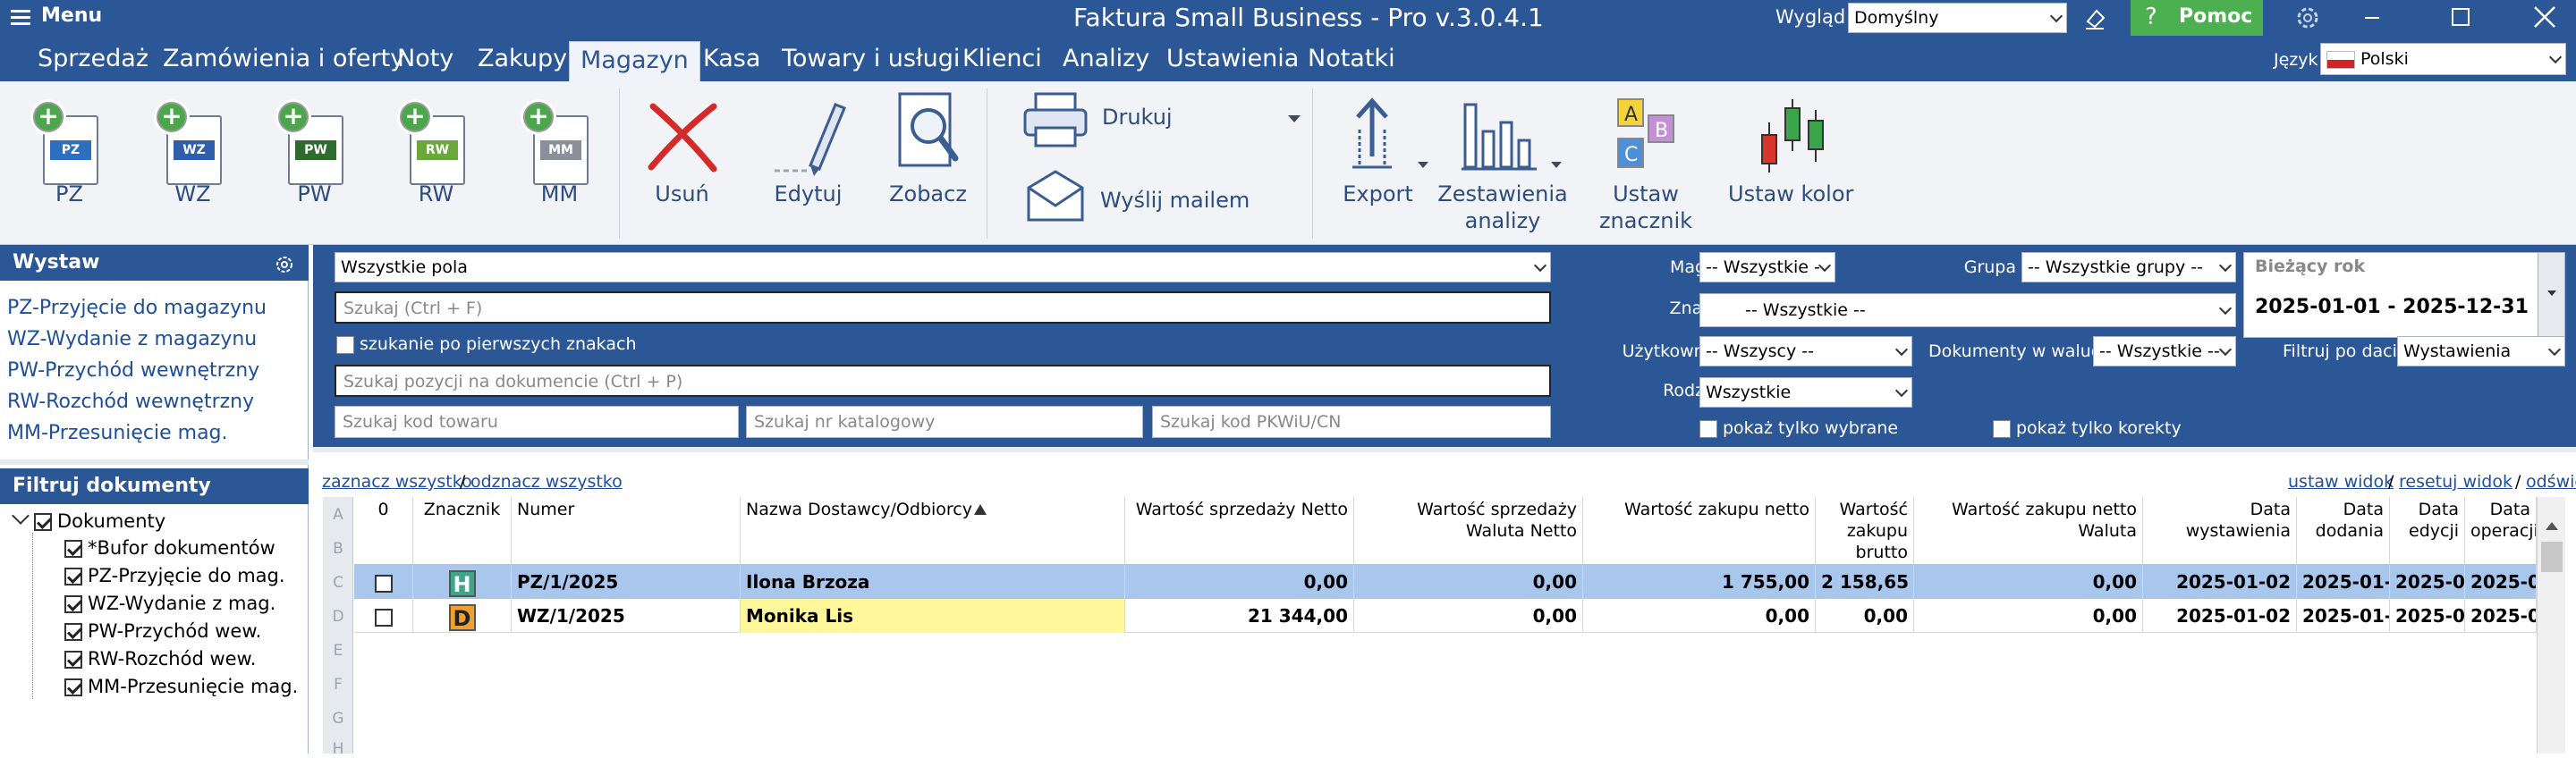 The width and height of the screenshot is (2576, 758). Describe the element at coordinates (2197, 18) in the screenshot. I see `pomoc-button: ? Pomoc` at that location.